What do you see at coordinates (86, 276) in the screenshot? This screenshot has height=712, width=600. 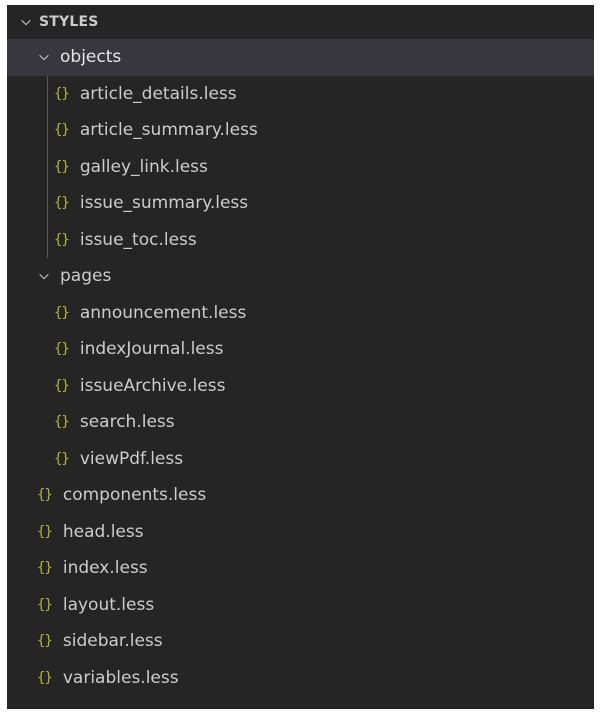 I see `folder-label: pages` at bounding box center [86, 276].